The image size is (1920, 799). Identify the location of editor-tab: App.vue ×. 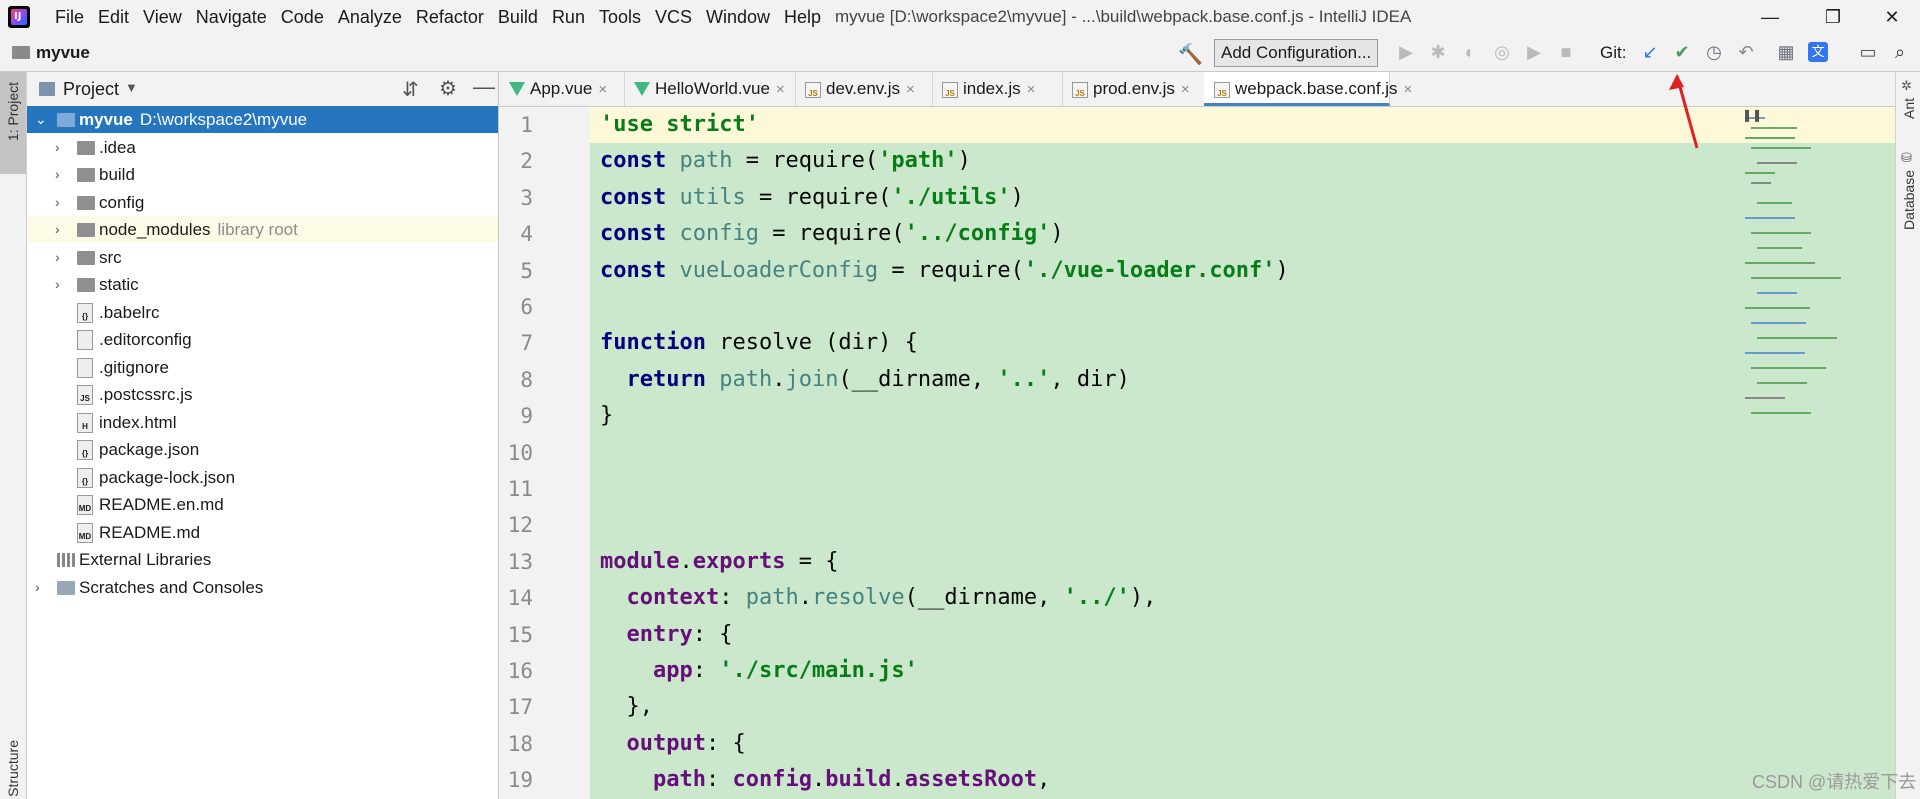
(562, 89).